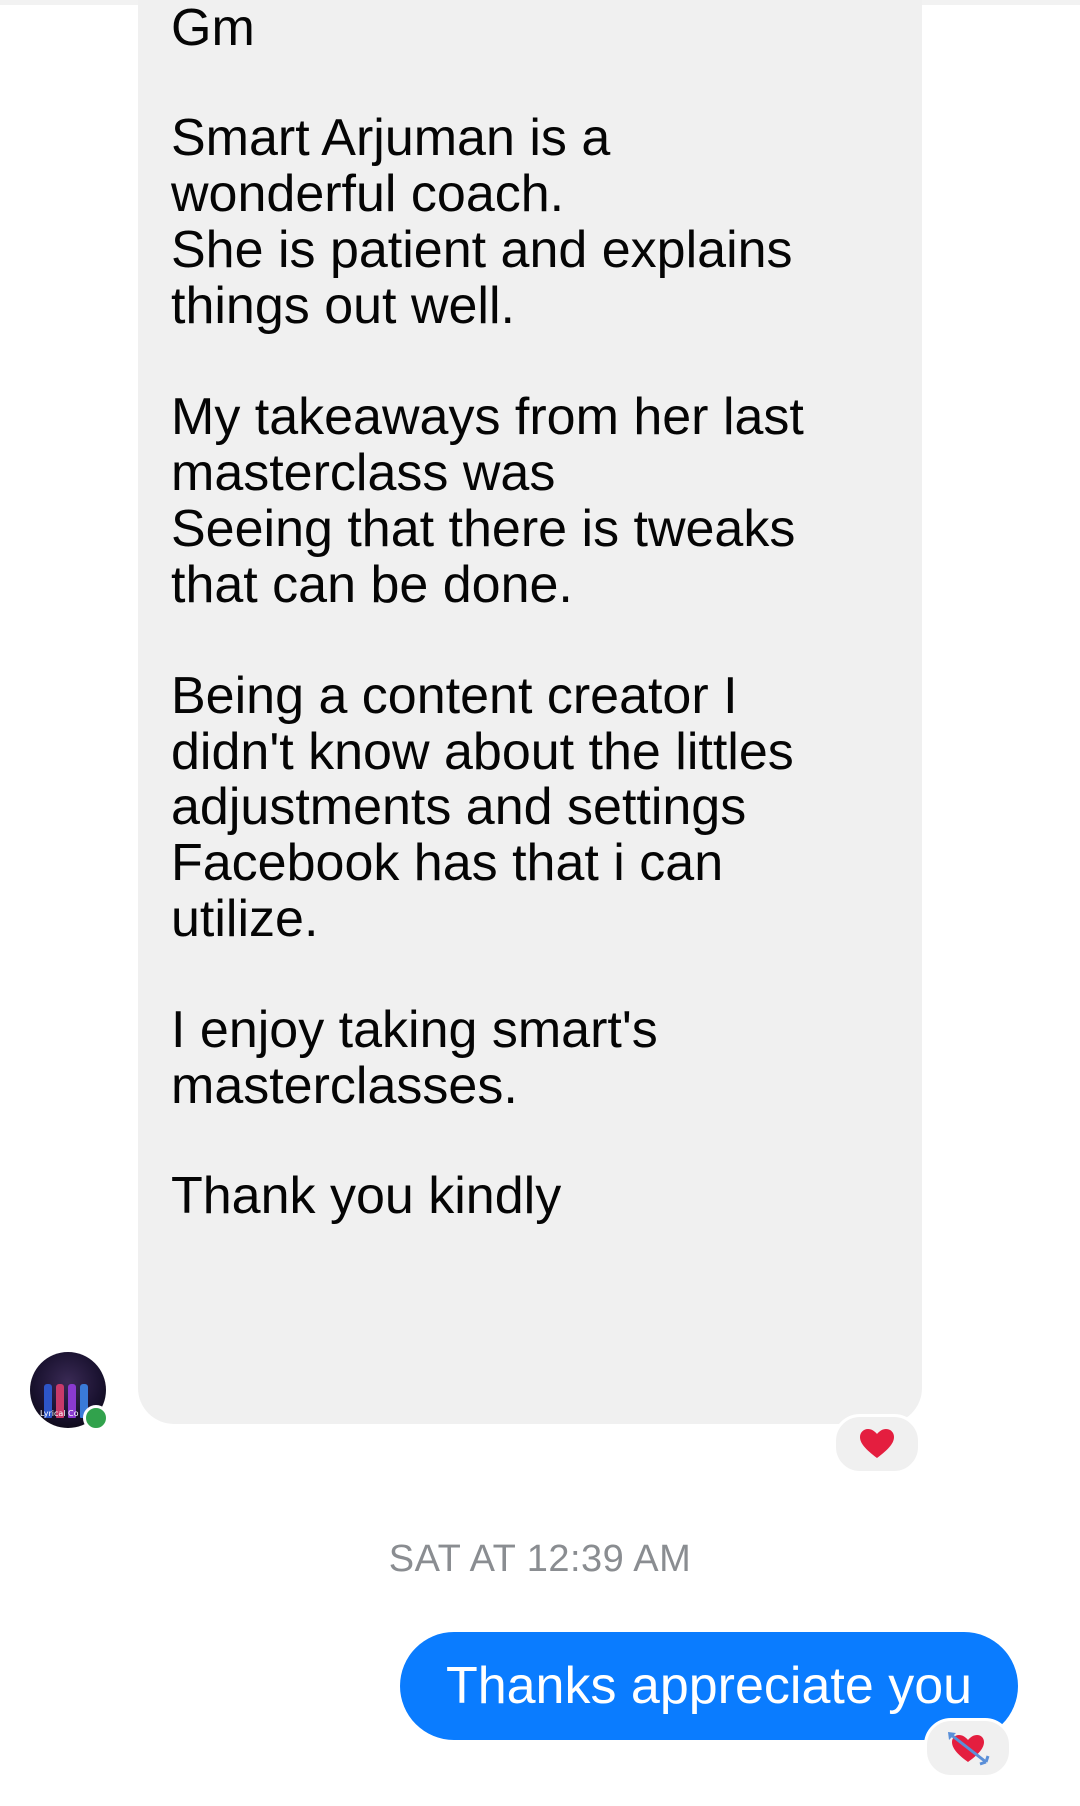 The height and width of the screenshot is (1806, 1080). What do you see at coordinates (59, 1413) in the screenshot?
I see `avatar-caption: Lyrical Co` at bounding box center [59, 1413].